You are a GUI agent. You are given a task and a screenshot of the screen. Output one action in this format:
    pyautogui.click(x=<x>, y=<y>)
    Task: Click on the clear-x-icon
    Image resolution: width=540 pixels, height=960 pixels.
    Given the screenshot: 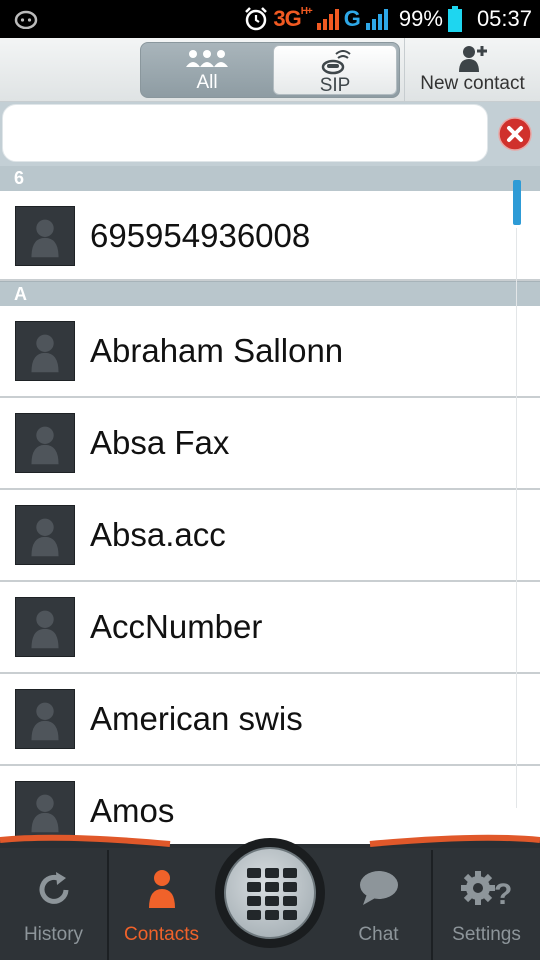 What is the action you would take?
    pyautogui.click(x=515, y=134)
    